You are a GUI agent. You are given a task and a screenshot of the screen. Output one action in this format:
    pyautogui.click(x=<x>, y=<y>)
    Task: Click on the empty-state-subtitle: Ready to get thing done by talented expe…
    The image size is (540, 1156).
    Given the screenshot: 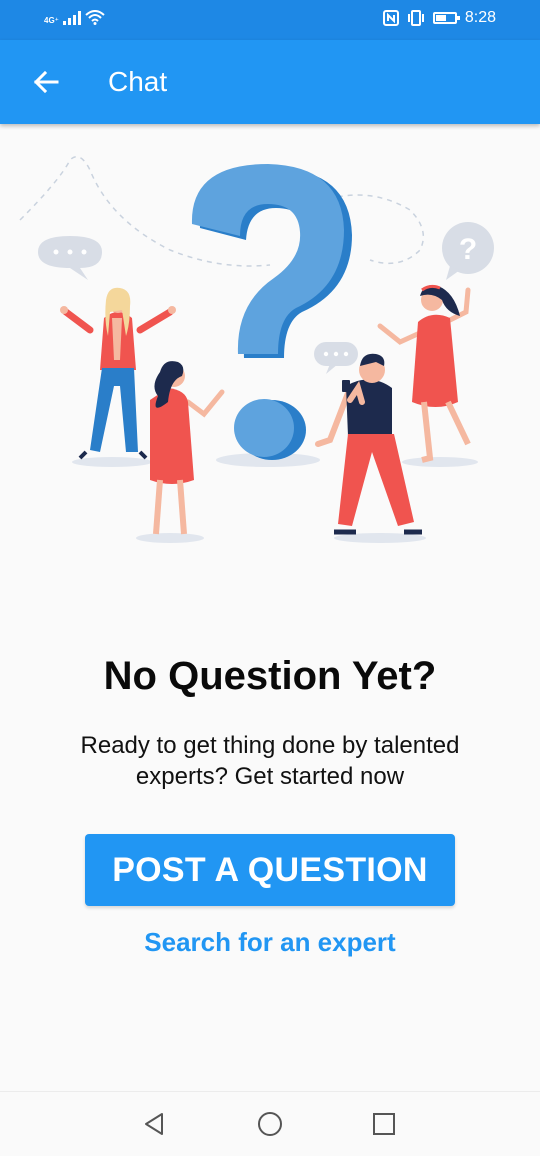 What is the action you would take?
    pyautogui.click(x=270, y=761)
    